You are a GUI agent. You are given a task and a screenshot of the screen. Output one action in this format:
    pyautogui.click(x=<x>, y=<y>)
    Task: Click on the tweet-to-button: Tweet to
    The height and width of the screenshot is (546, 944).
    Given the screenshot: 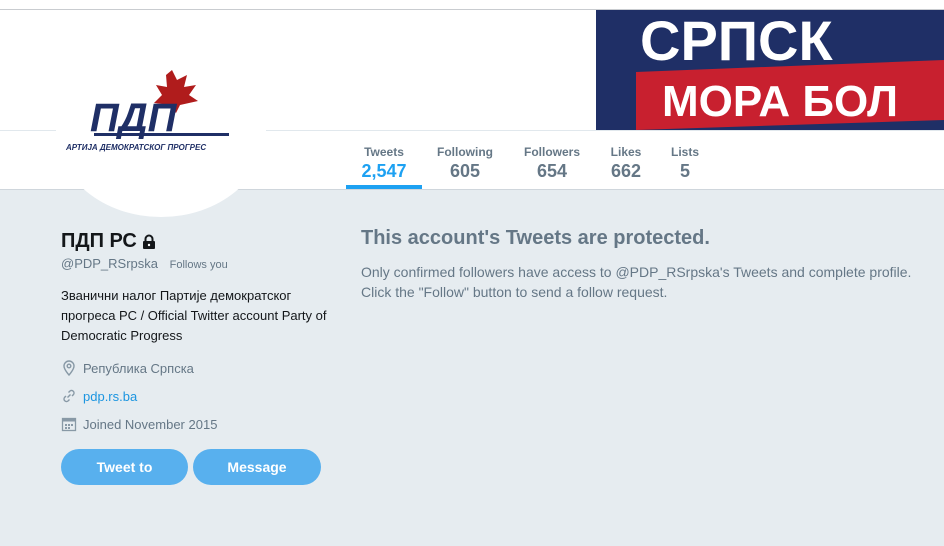 What is the action you would take?
    pyautogui.click(x=124, y=467)
    